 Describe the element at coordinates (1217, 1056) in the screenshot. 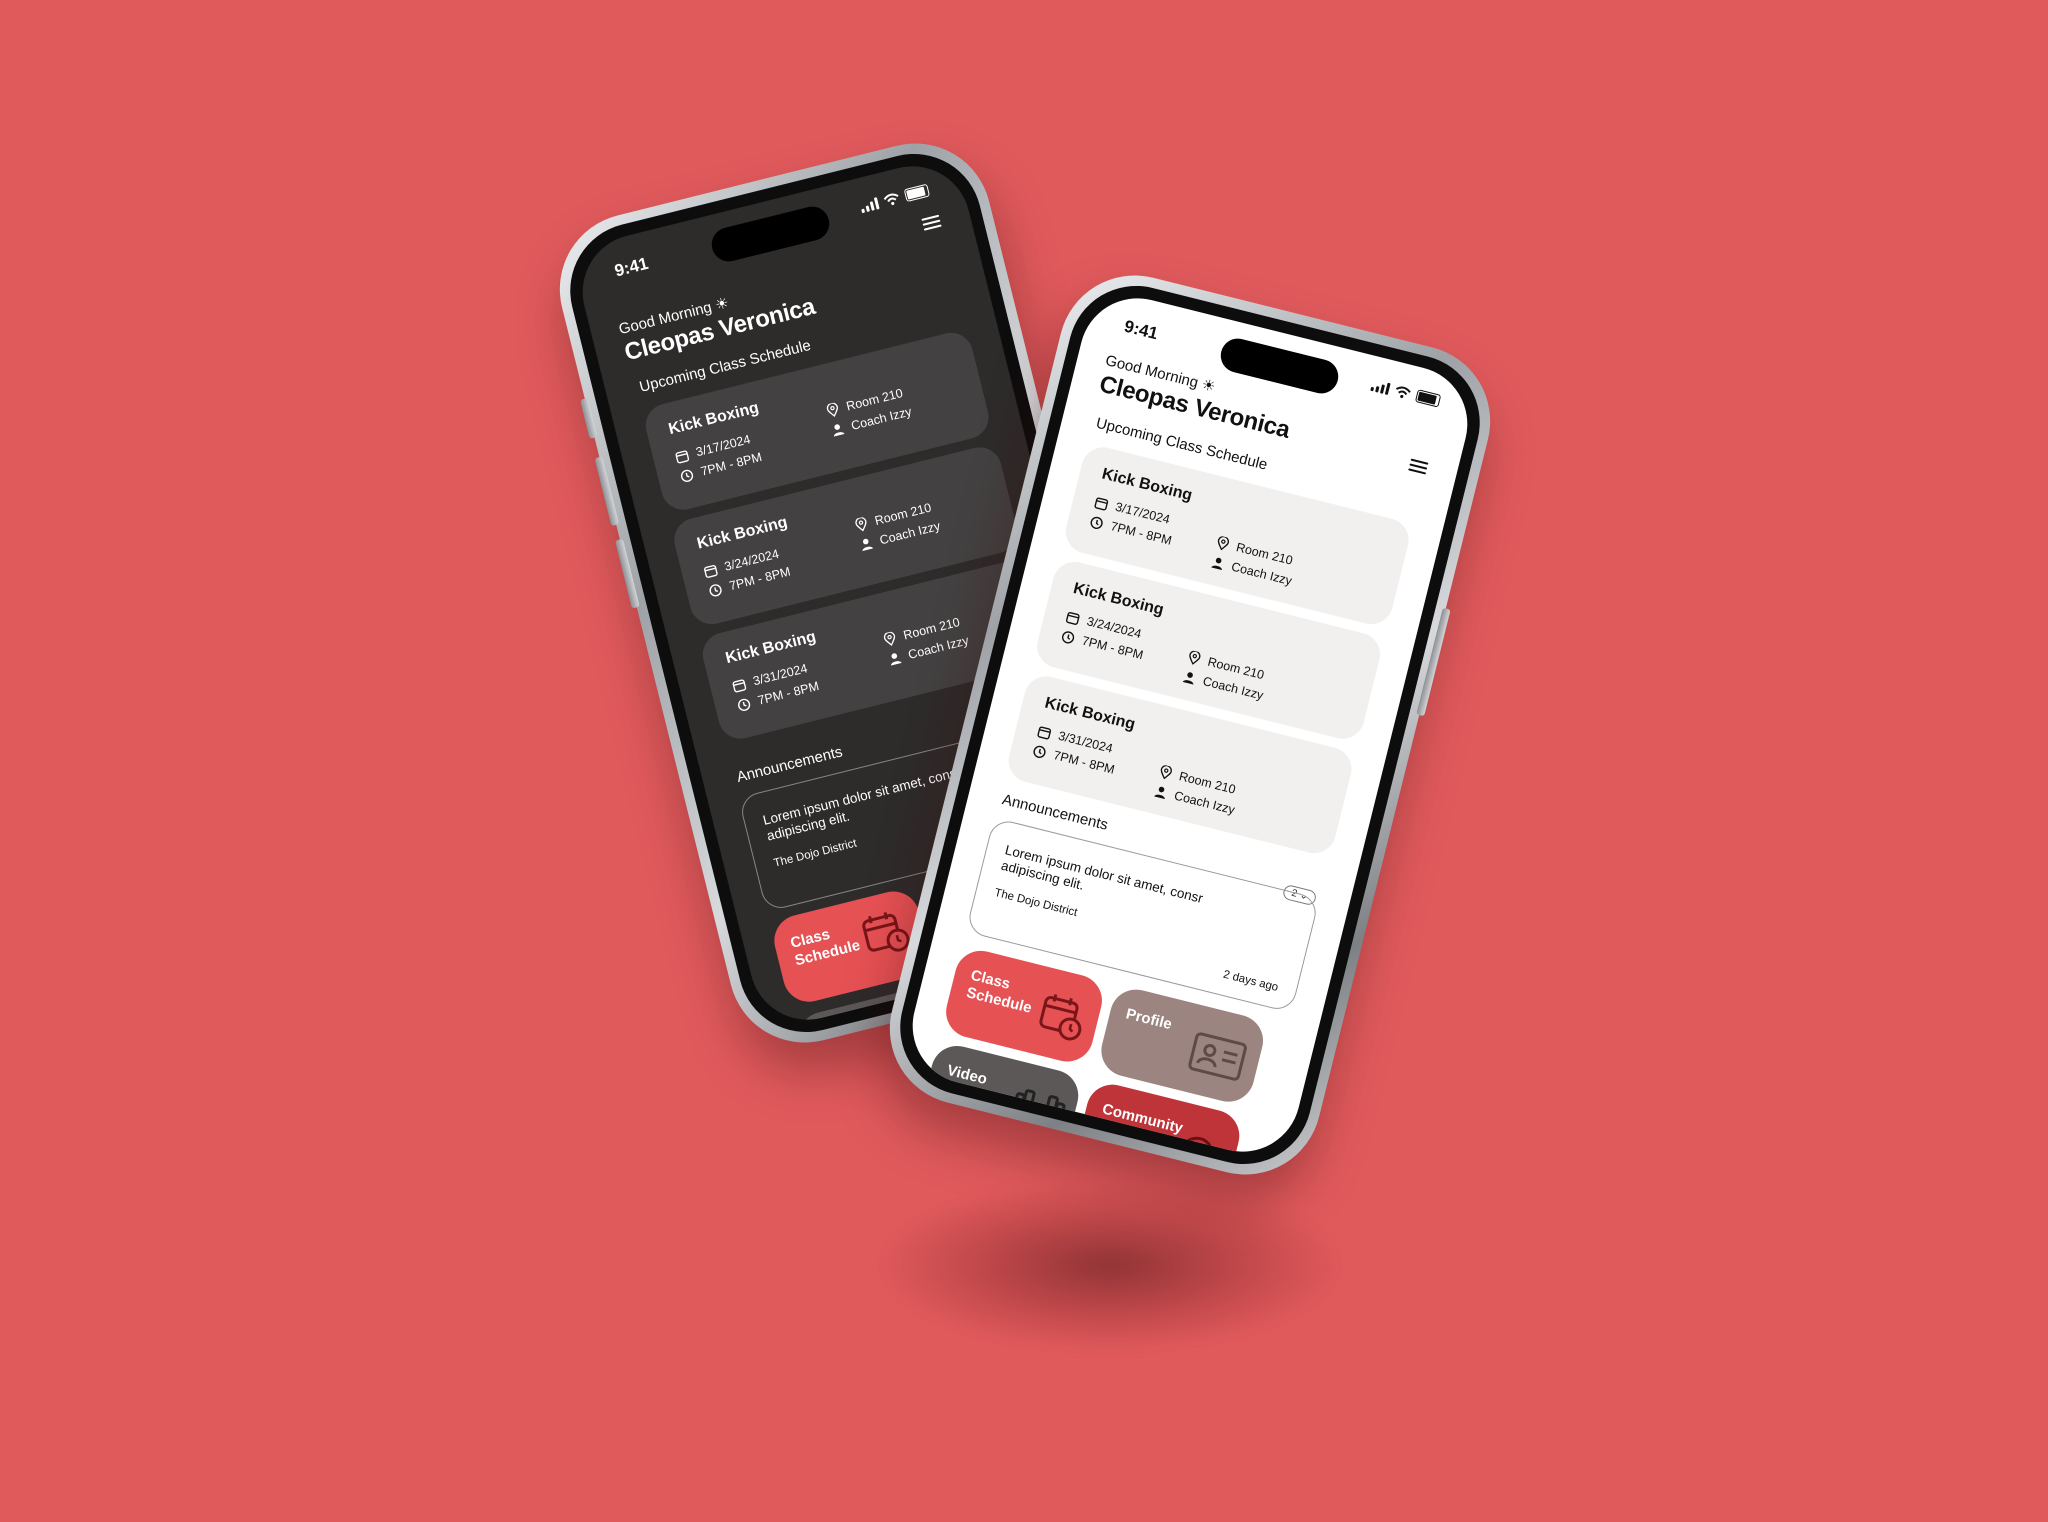

I see `id-card-icon` at that location.